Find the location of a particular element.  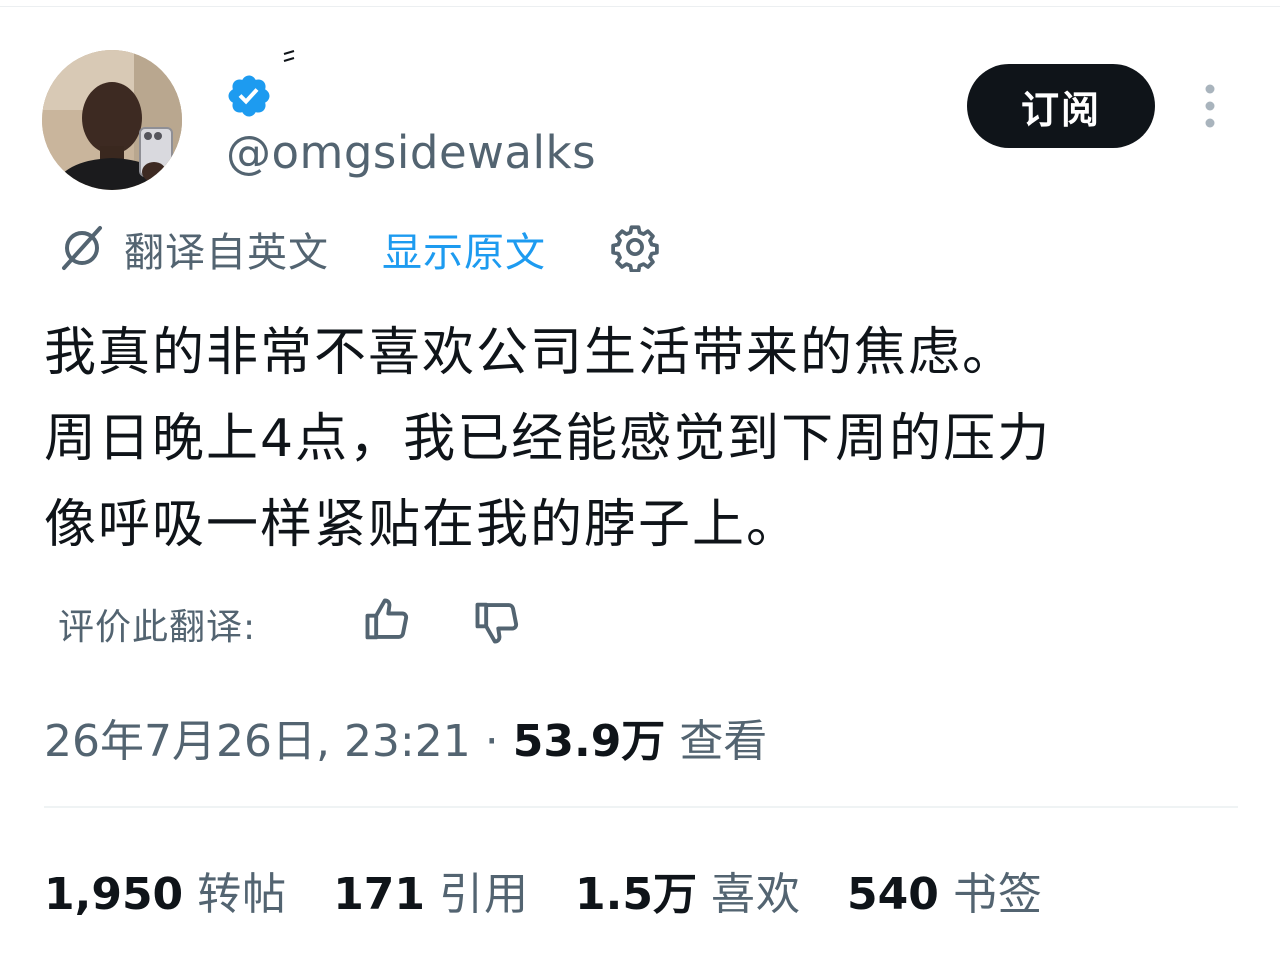

stat-label: 转帖 is located at coordinates (242, 894).